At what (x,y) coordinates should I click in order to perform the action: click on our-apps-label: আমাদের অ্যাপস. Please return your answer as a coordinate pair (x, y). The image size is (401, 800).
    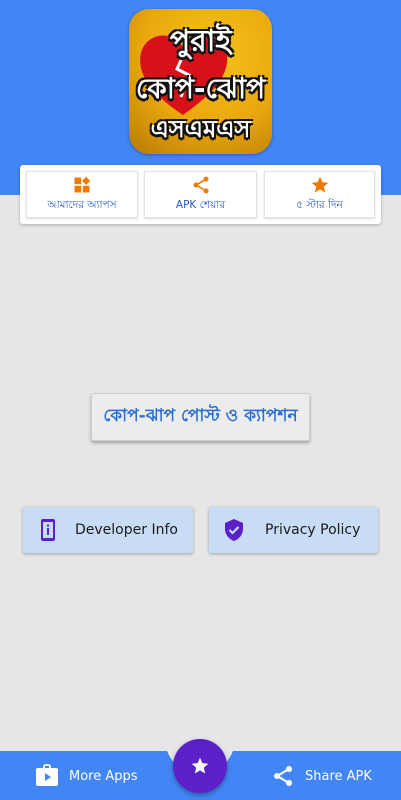
    Looking at the image, I should click on (82, 204).